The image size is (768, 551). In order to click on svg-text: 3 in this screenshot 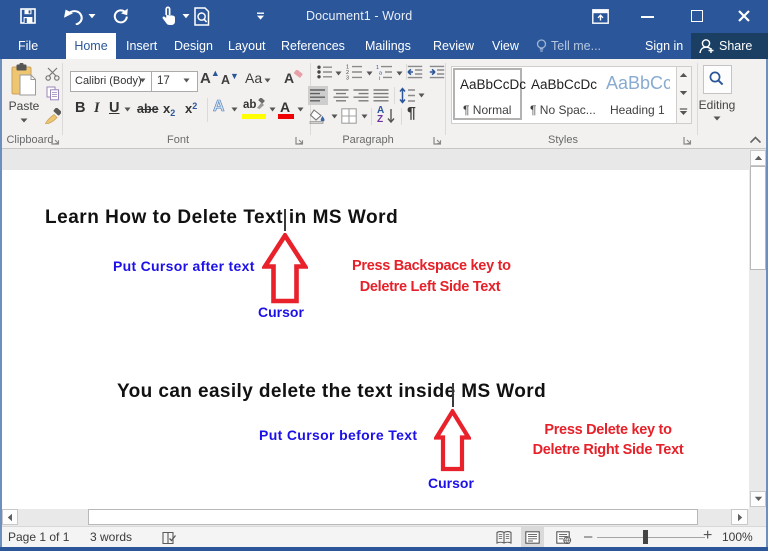, I will do `click(347, 77)`.